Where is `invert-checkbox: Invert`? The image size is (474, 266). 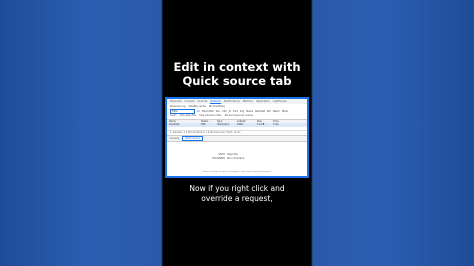
invert-checkbox: Invert is located at coordinates (173, 116).